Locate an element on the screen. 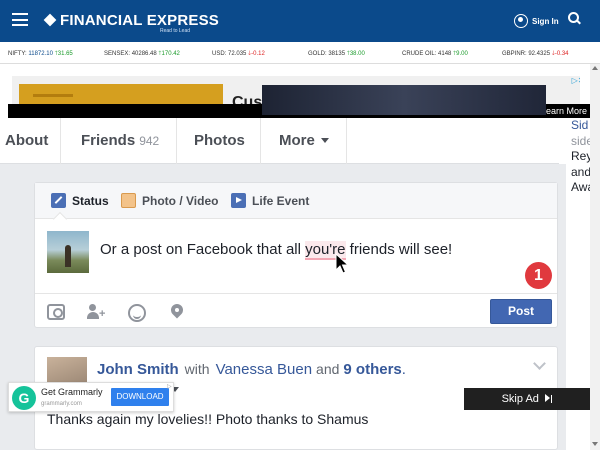 This screenshot has width=600, height=450. ticker-value: 11872.10 is located at coordinates (40, 54).